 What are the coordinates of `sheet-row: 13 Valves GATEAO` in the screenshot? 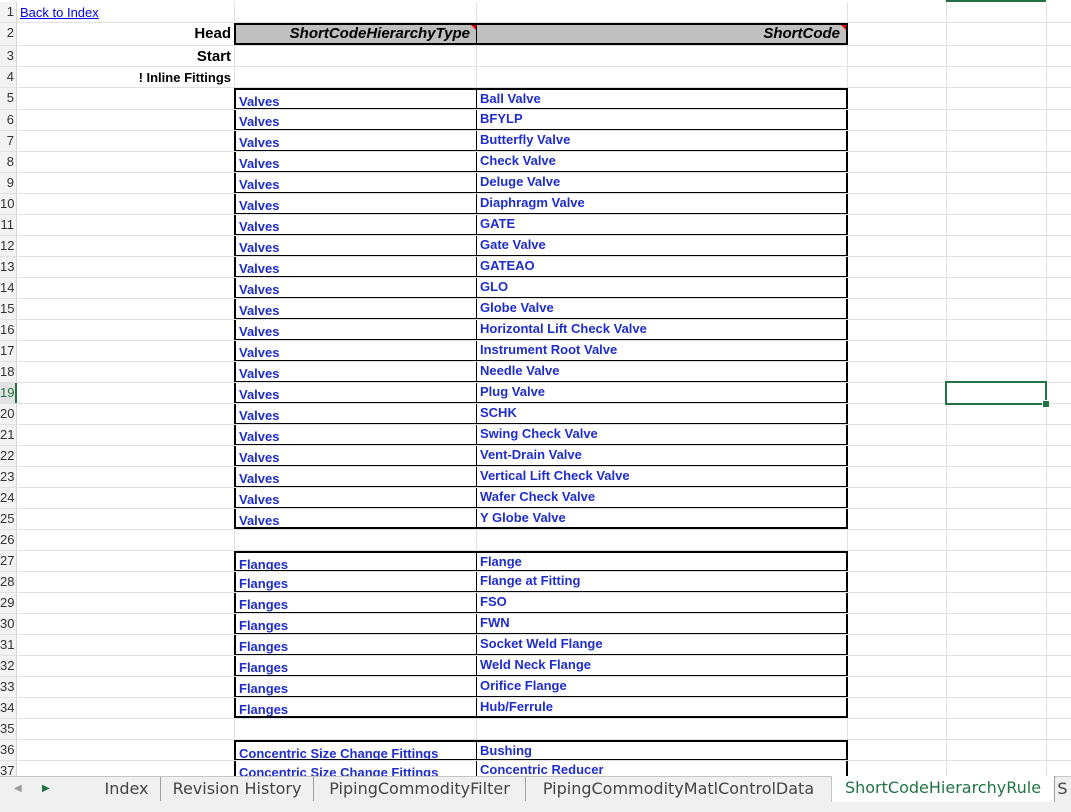 It's located at (535, 267).